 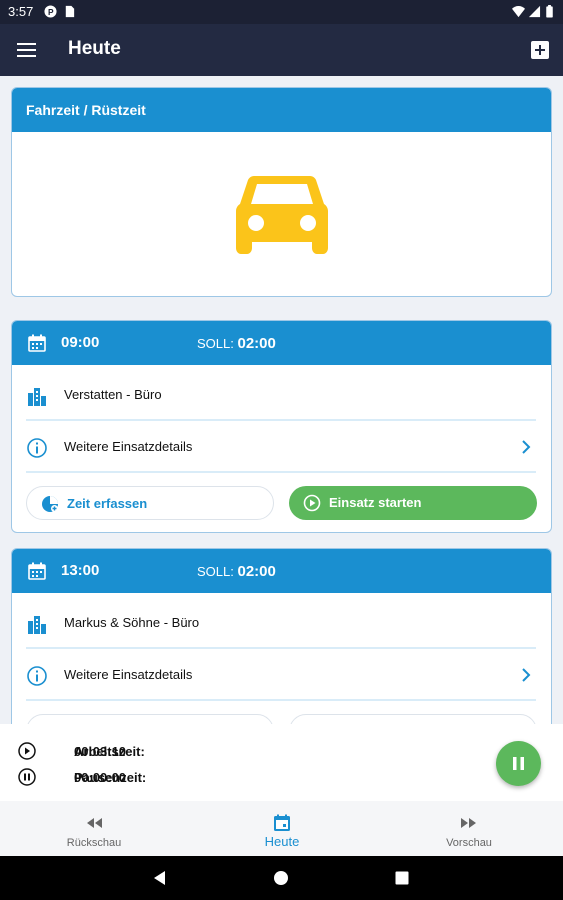 What do you see at coordinates (113, 394) in the screenshot?
I see `location-name: Verstatten - Büro` at bounding box center [113, 394].